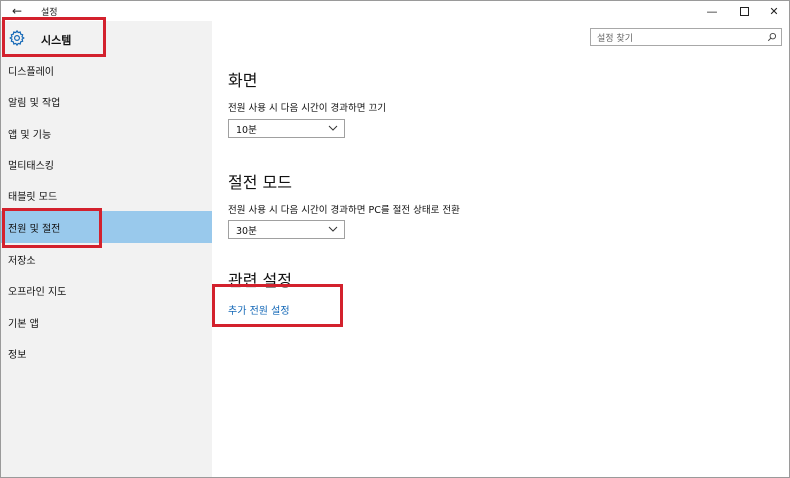  What do you see at coordinates (106, 195) in the screenshot?
I see `sidebar-item-tablet-mode: 태블릿 모드` at bounding box center [106, 195].